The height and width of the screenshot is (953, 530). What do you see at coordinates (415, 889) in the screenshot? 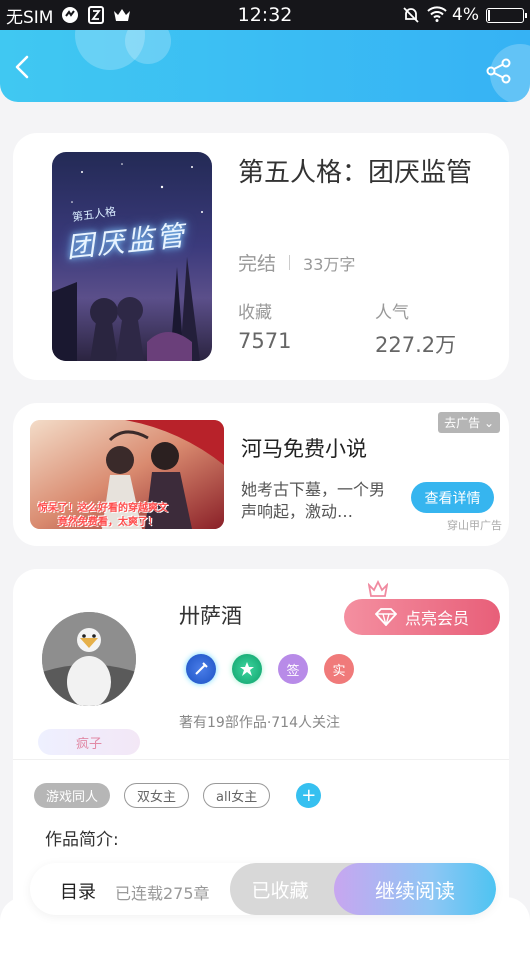
I see `continue-reading-button: 继续阅读` at bounding box center [415, 889].